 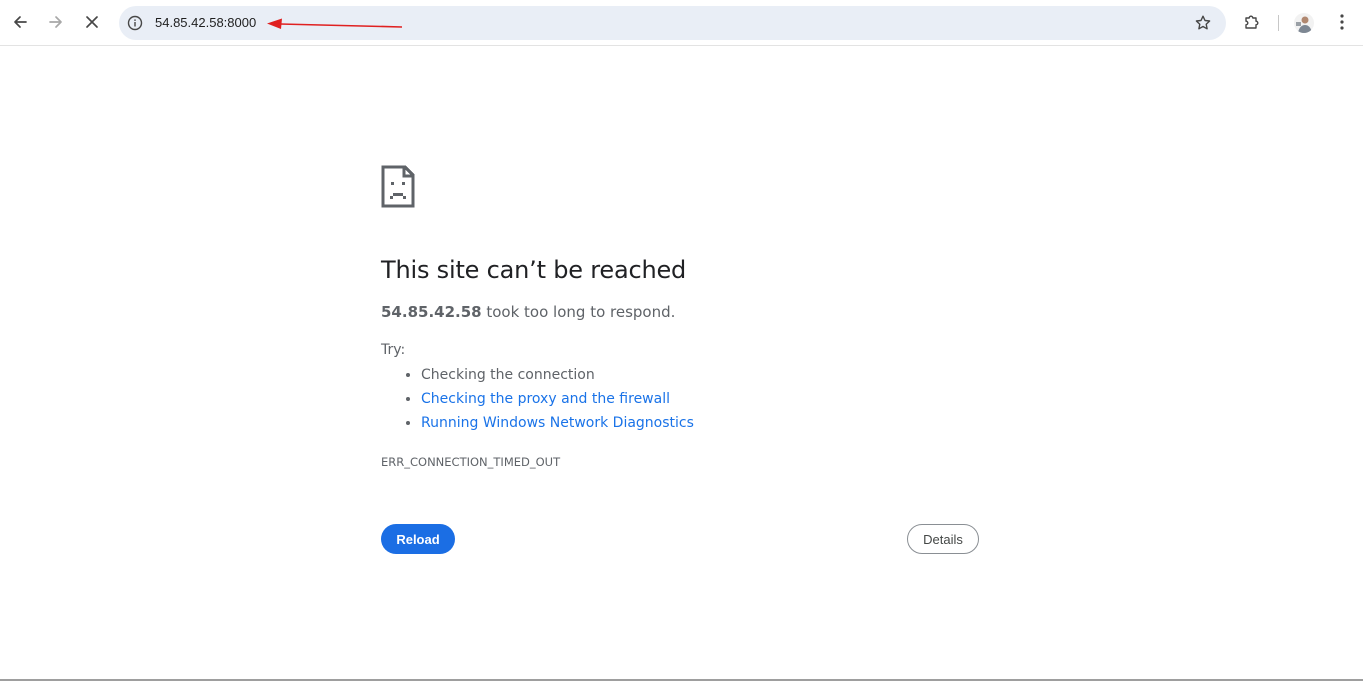 I want to click on browser-toolbar: 54.85.42.58:8000, so click(x=681, y=23).